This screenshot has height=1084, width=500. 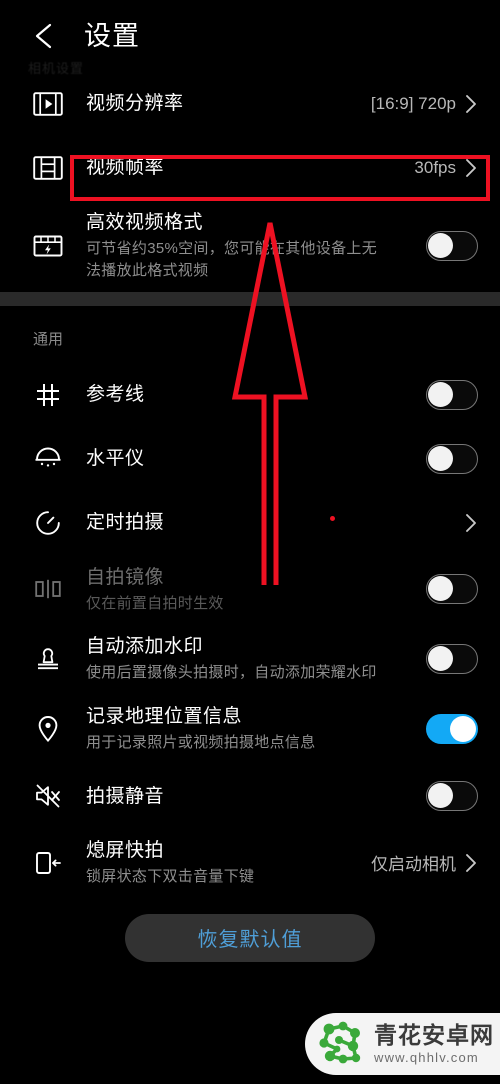 What do you see at coordinates (48, 589) in the screenshot?
I see `mirror-icon` at bounding box center [48, 589].